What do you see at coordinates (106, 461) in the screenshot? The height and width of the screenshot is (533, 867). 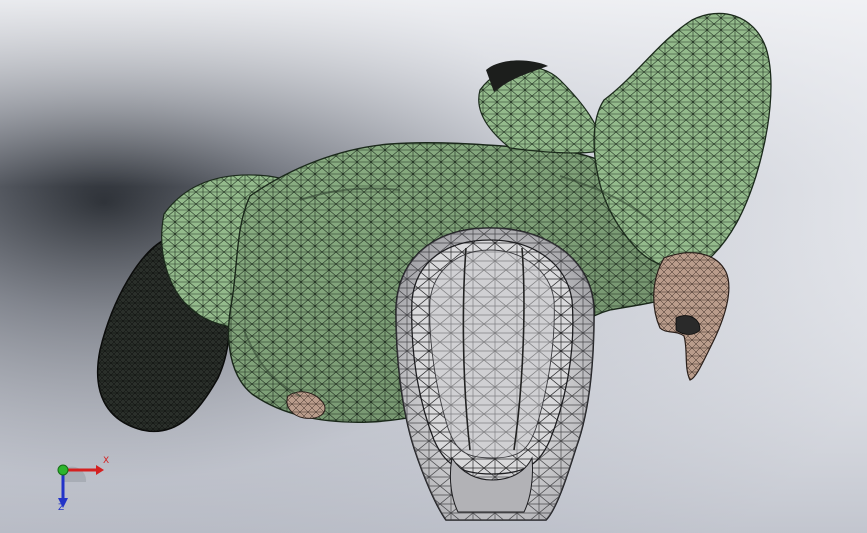 I see `x-axis-label: X` at bounding box center [106, 461].